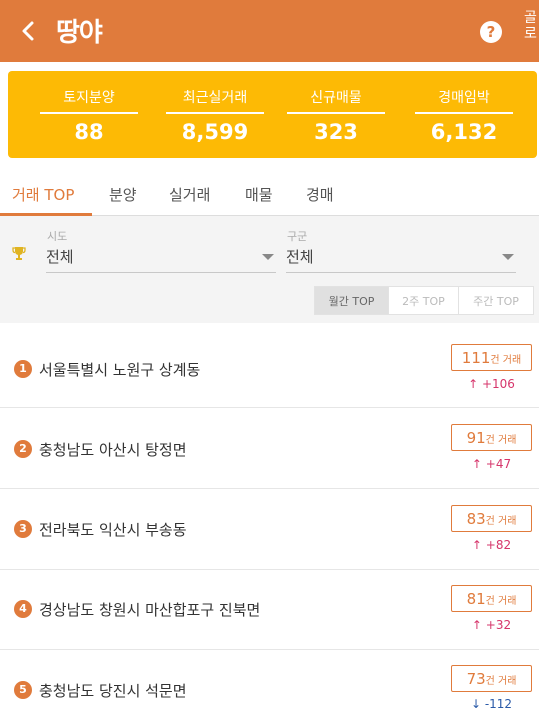 The width and height of the screenshot is (539, 724). Describe the element at coordinates (320, 194) in the screenshot. I see `tab-auction: 경매` at that location.